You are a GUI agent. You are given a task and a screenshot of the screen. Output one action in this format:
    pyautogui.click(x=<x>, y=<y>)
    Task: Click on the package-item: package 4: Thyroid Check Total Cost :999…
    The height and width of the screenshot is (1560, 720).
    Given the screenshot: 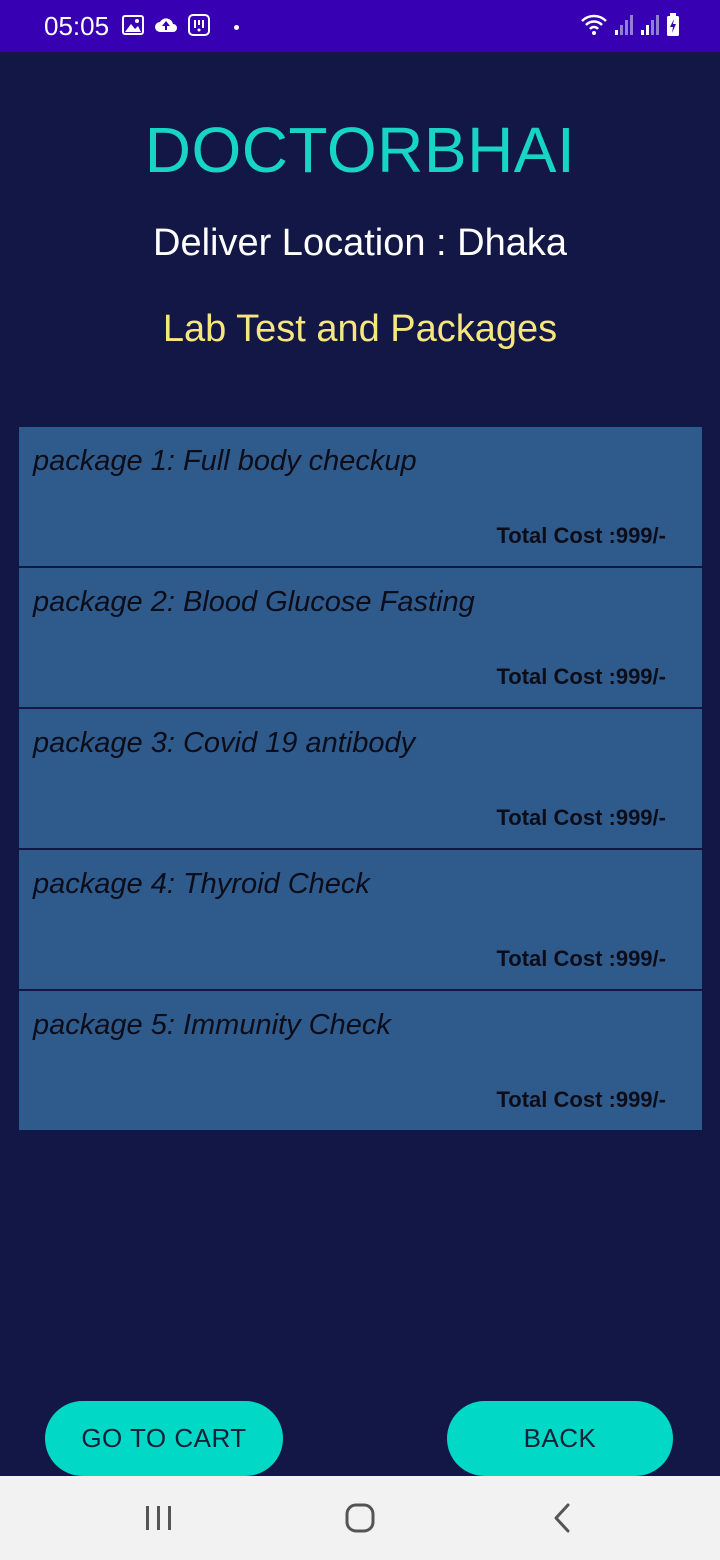 What is the action you would take?
    pyautogui.click(x=360, y=920)
    